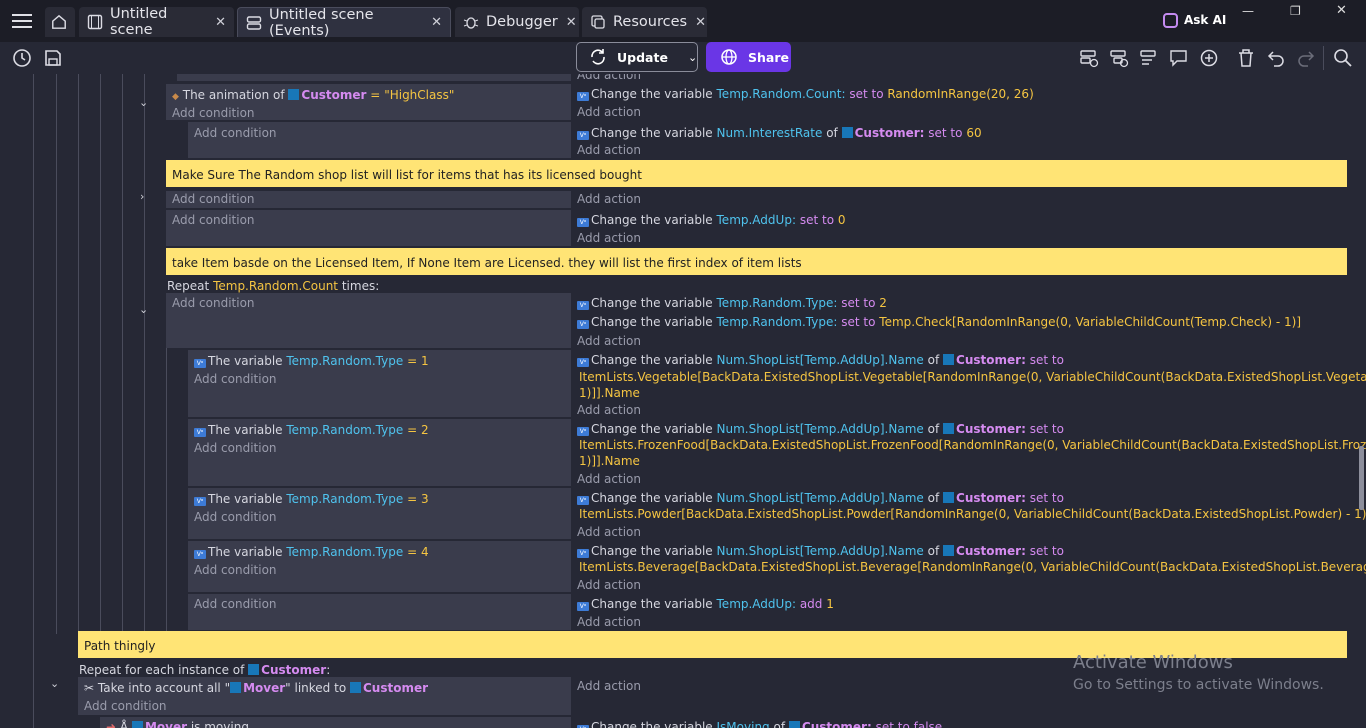 This screenshot has width=1366, height=728. I want to click on repeat-header: Repeat Temp.Random.Count times:, so click(273, 286).